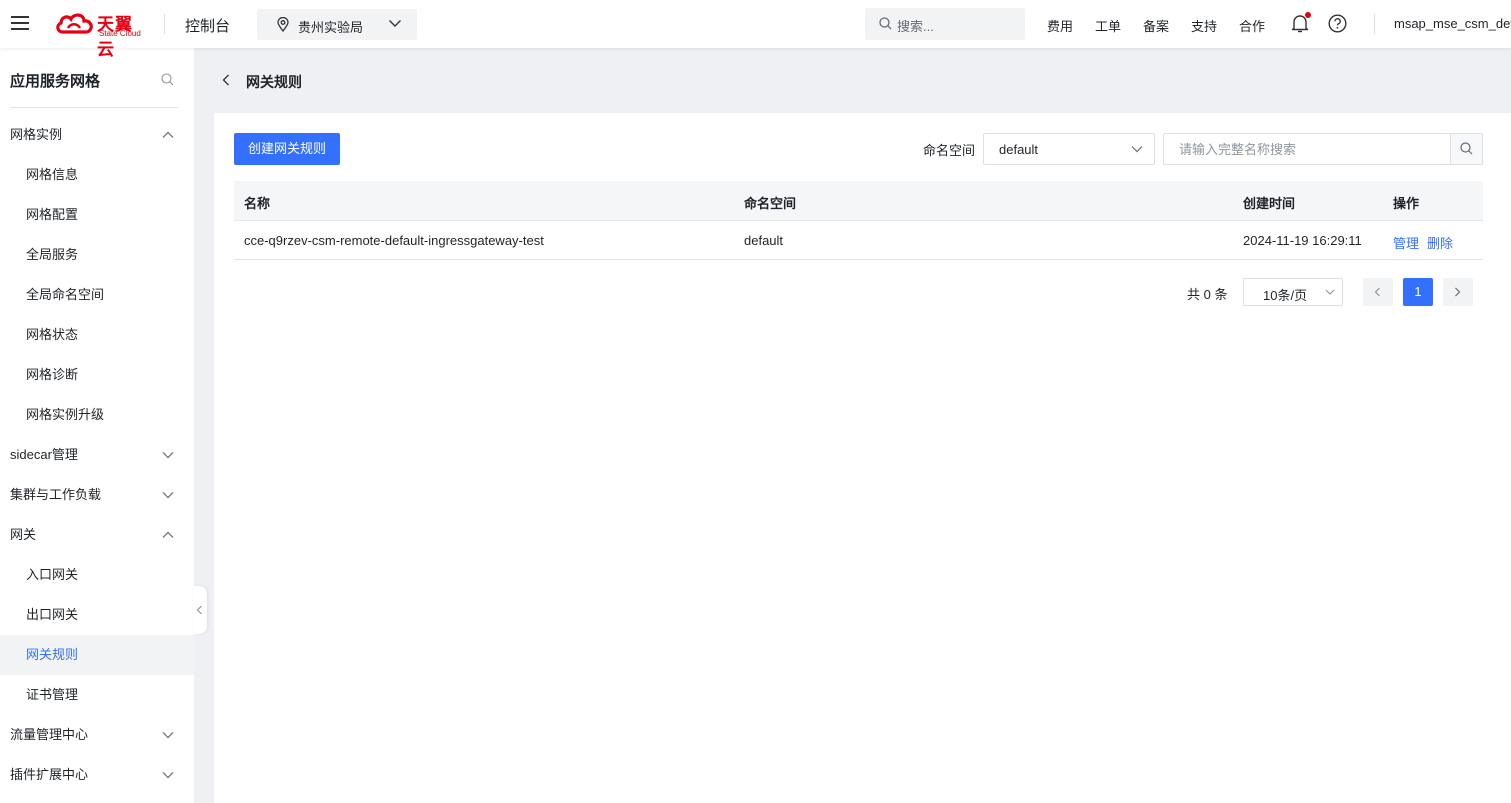 The height and width of the screenshot is (803, 1511). I want to click on sidebar-group-label: 集群与工作负载, so click(56, 494).